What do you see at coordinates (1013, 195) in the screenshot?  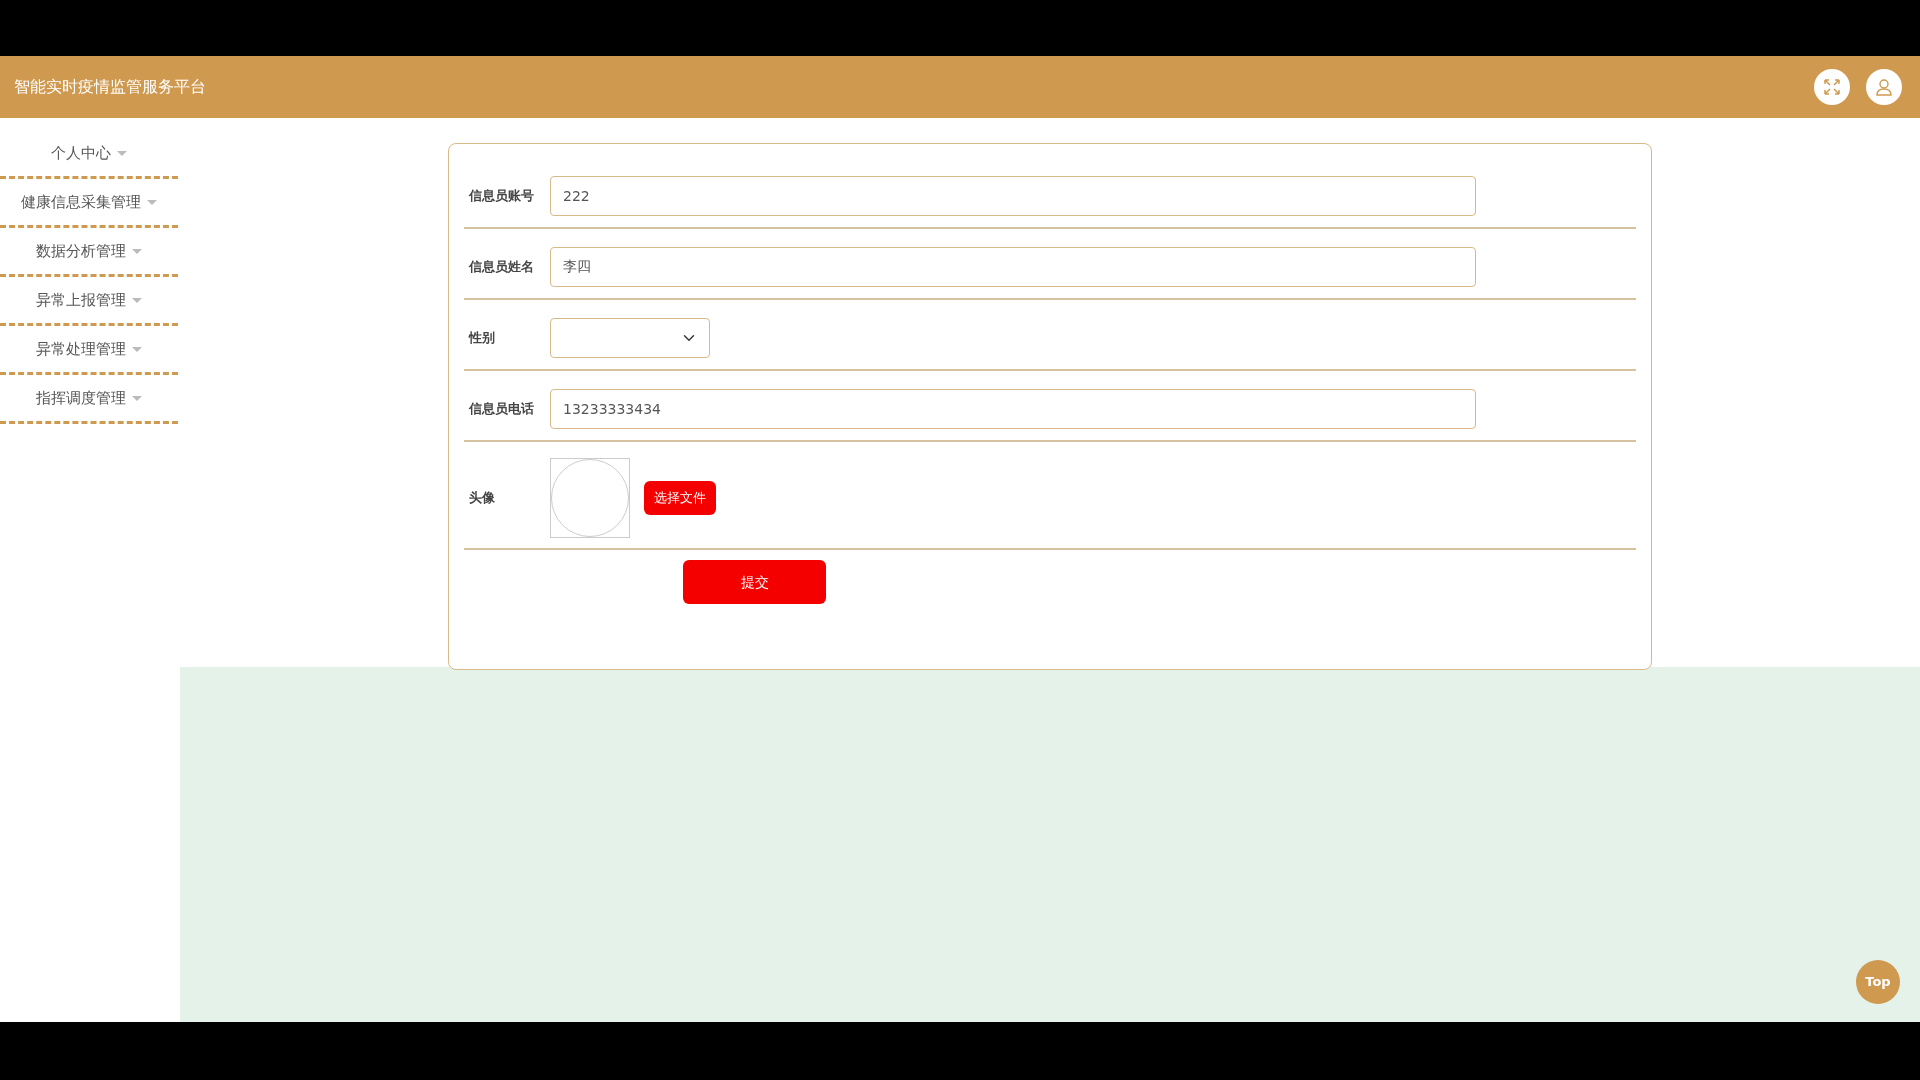 I see `text-field: 222` at bounding box center [1013, 195].